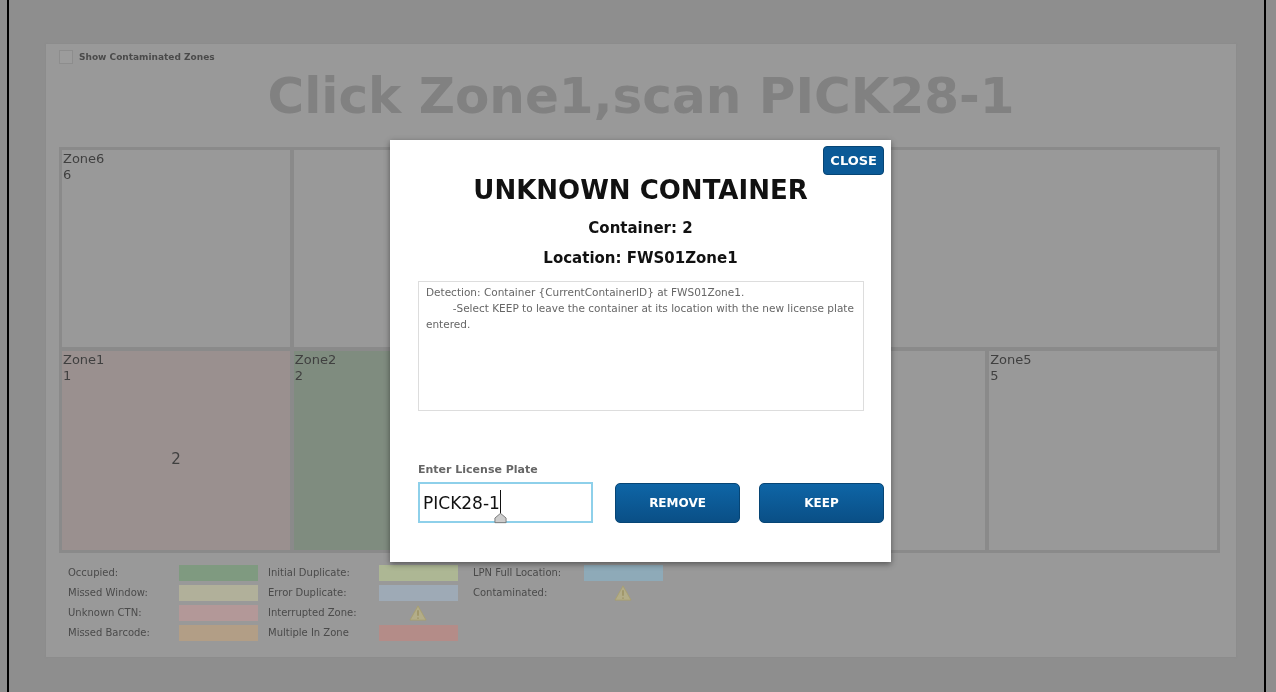 The height and width of the screenshot is (692, 1276). What do you see at coordinates (147, 57) in the screenshot?
I see `checkbox-label: Show Contaminated Zones` at bounding box center [147, 57].